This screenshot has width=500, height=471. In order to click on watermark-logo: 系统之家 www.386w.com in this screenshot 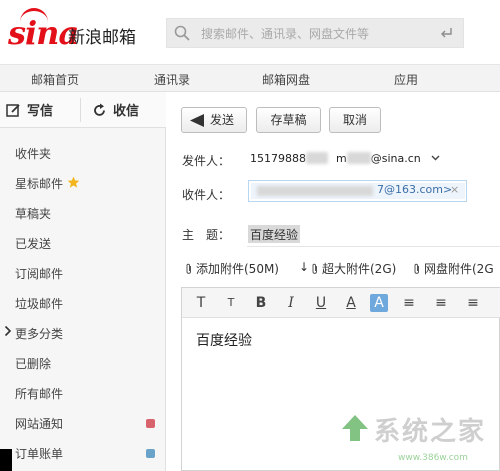, I will do `click(418, 437)`.